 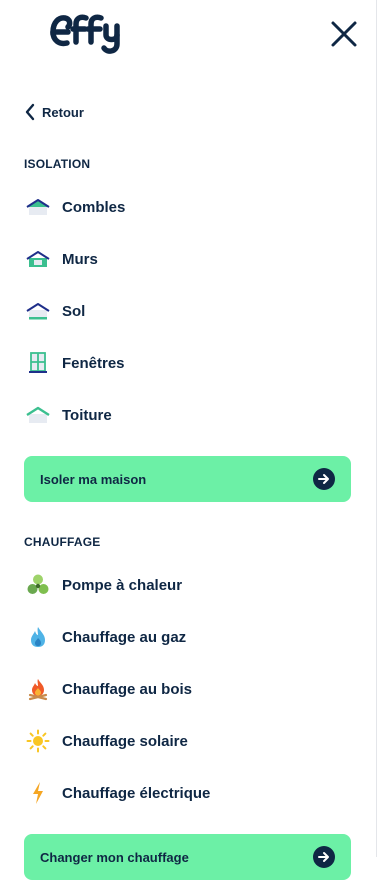 What do you see at coordinates (62, 542) in the screenshot?
I see `section-title-chauffage: CHAUFFAGE` at bounding box center [62, 542].